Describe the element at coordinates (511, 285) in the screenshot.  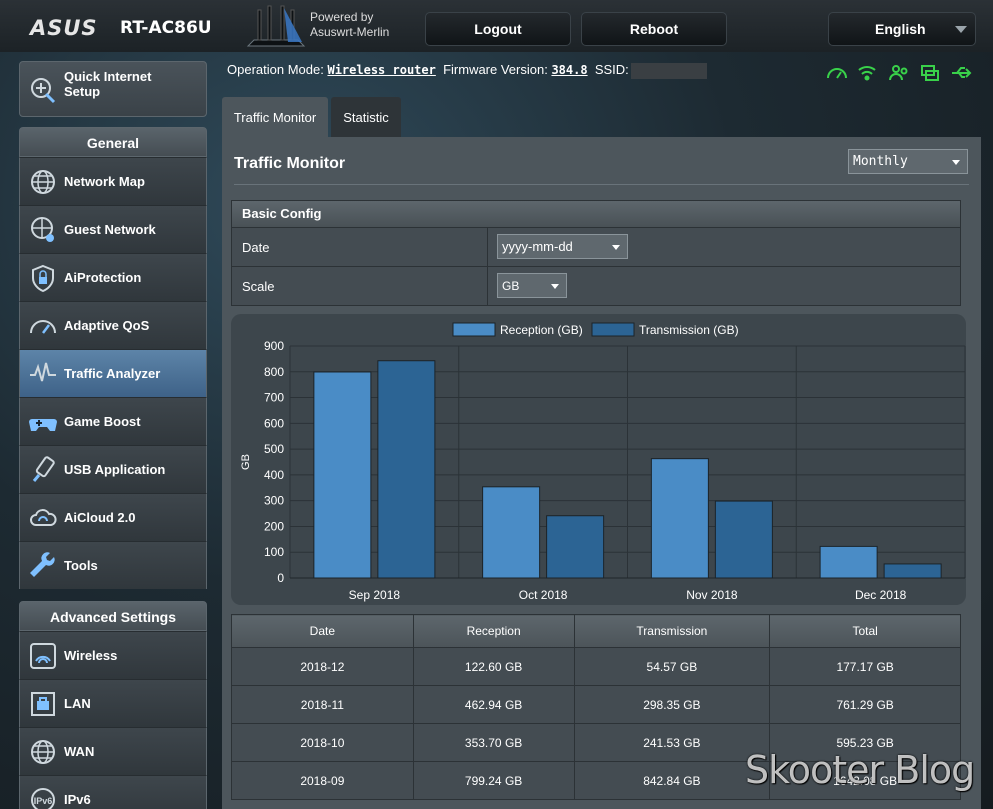
I see `scale-select-value: GB` at that location.